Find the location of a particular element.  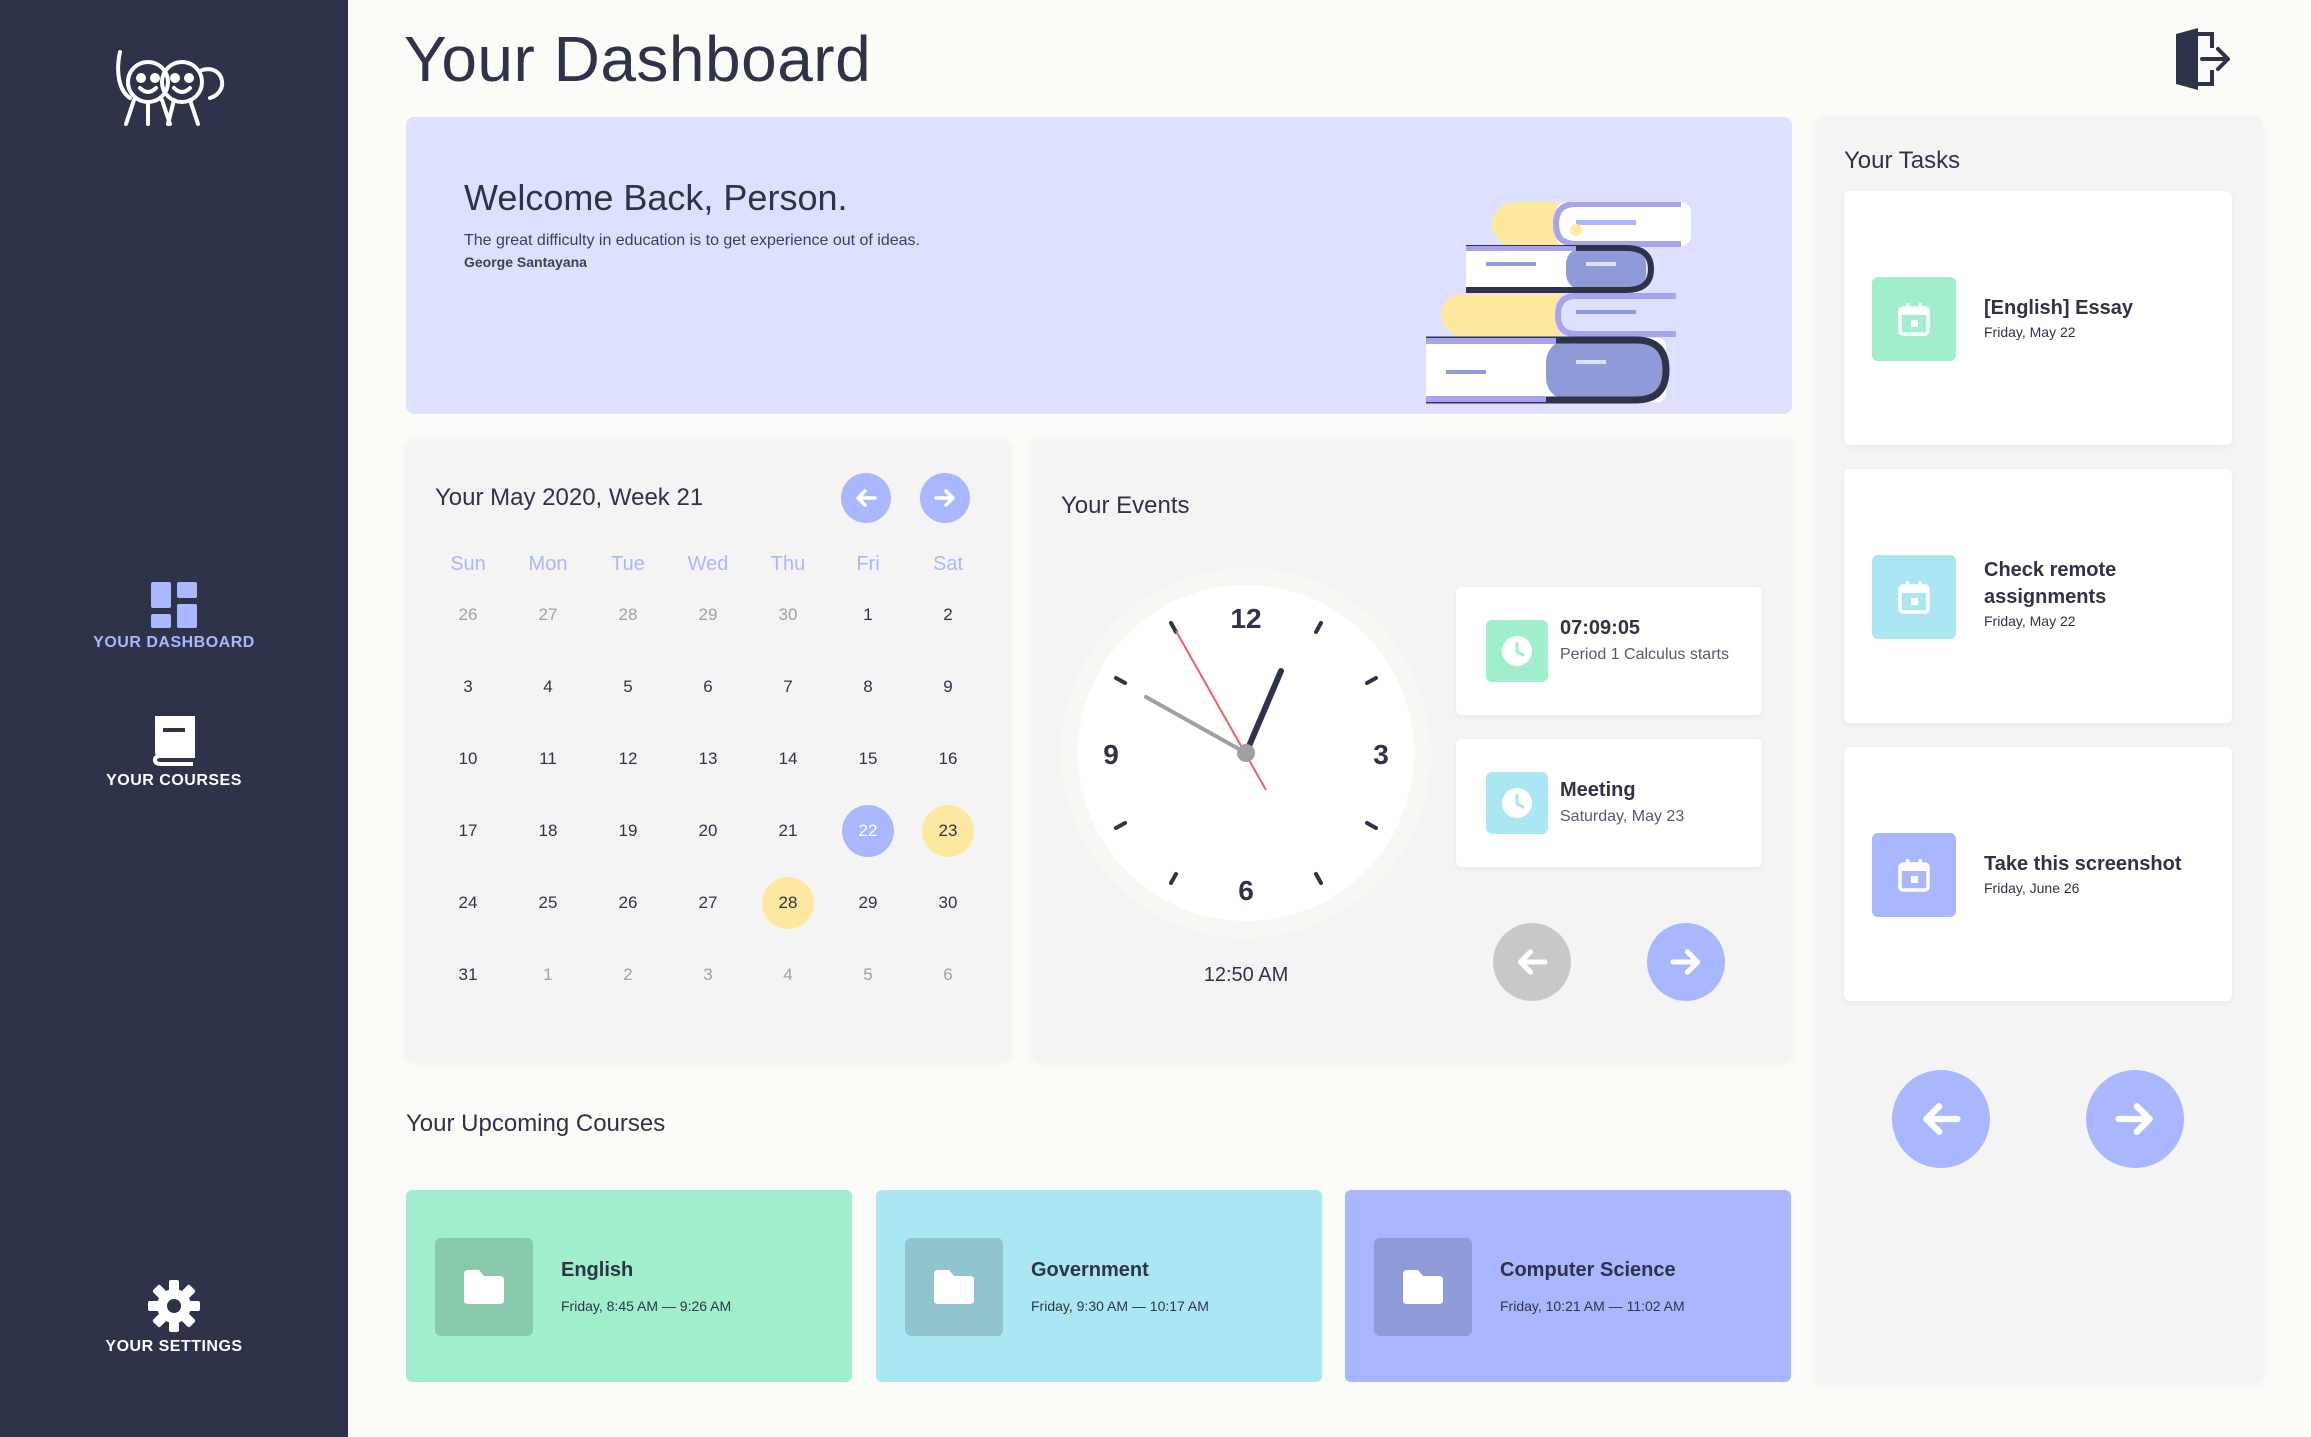

task-name: Check remote assignments is located at coordinates (2050, 583).